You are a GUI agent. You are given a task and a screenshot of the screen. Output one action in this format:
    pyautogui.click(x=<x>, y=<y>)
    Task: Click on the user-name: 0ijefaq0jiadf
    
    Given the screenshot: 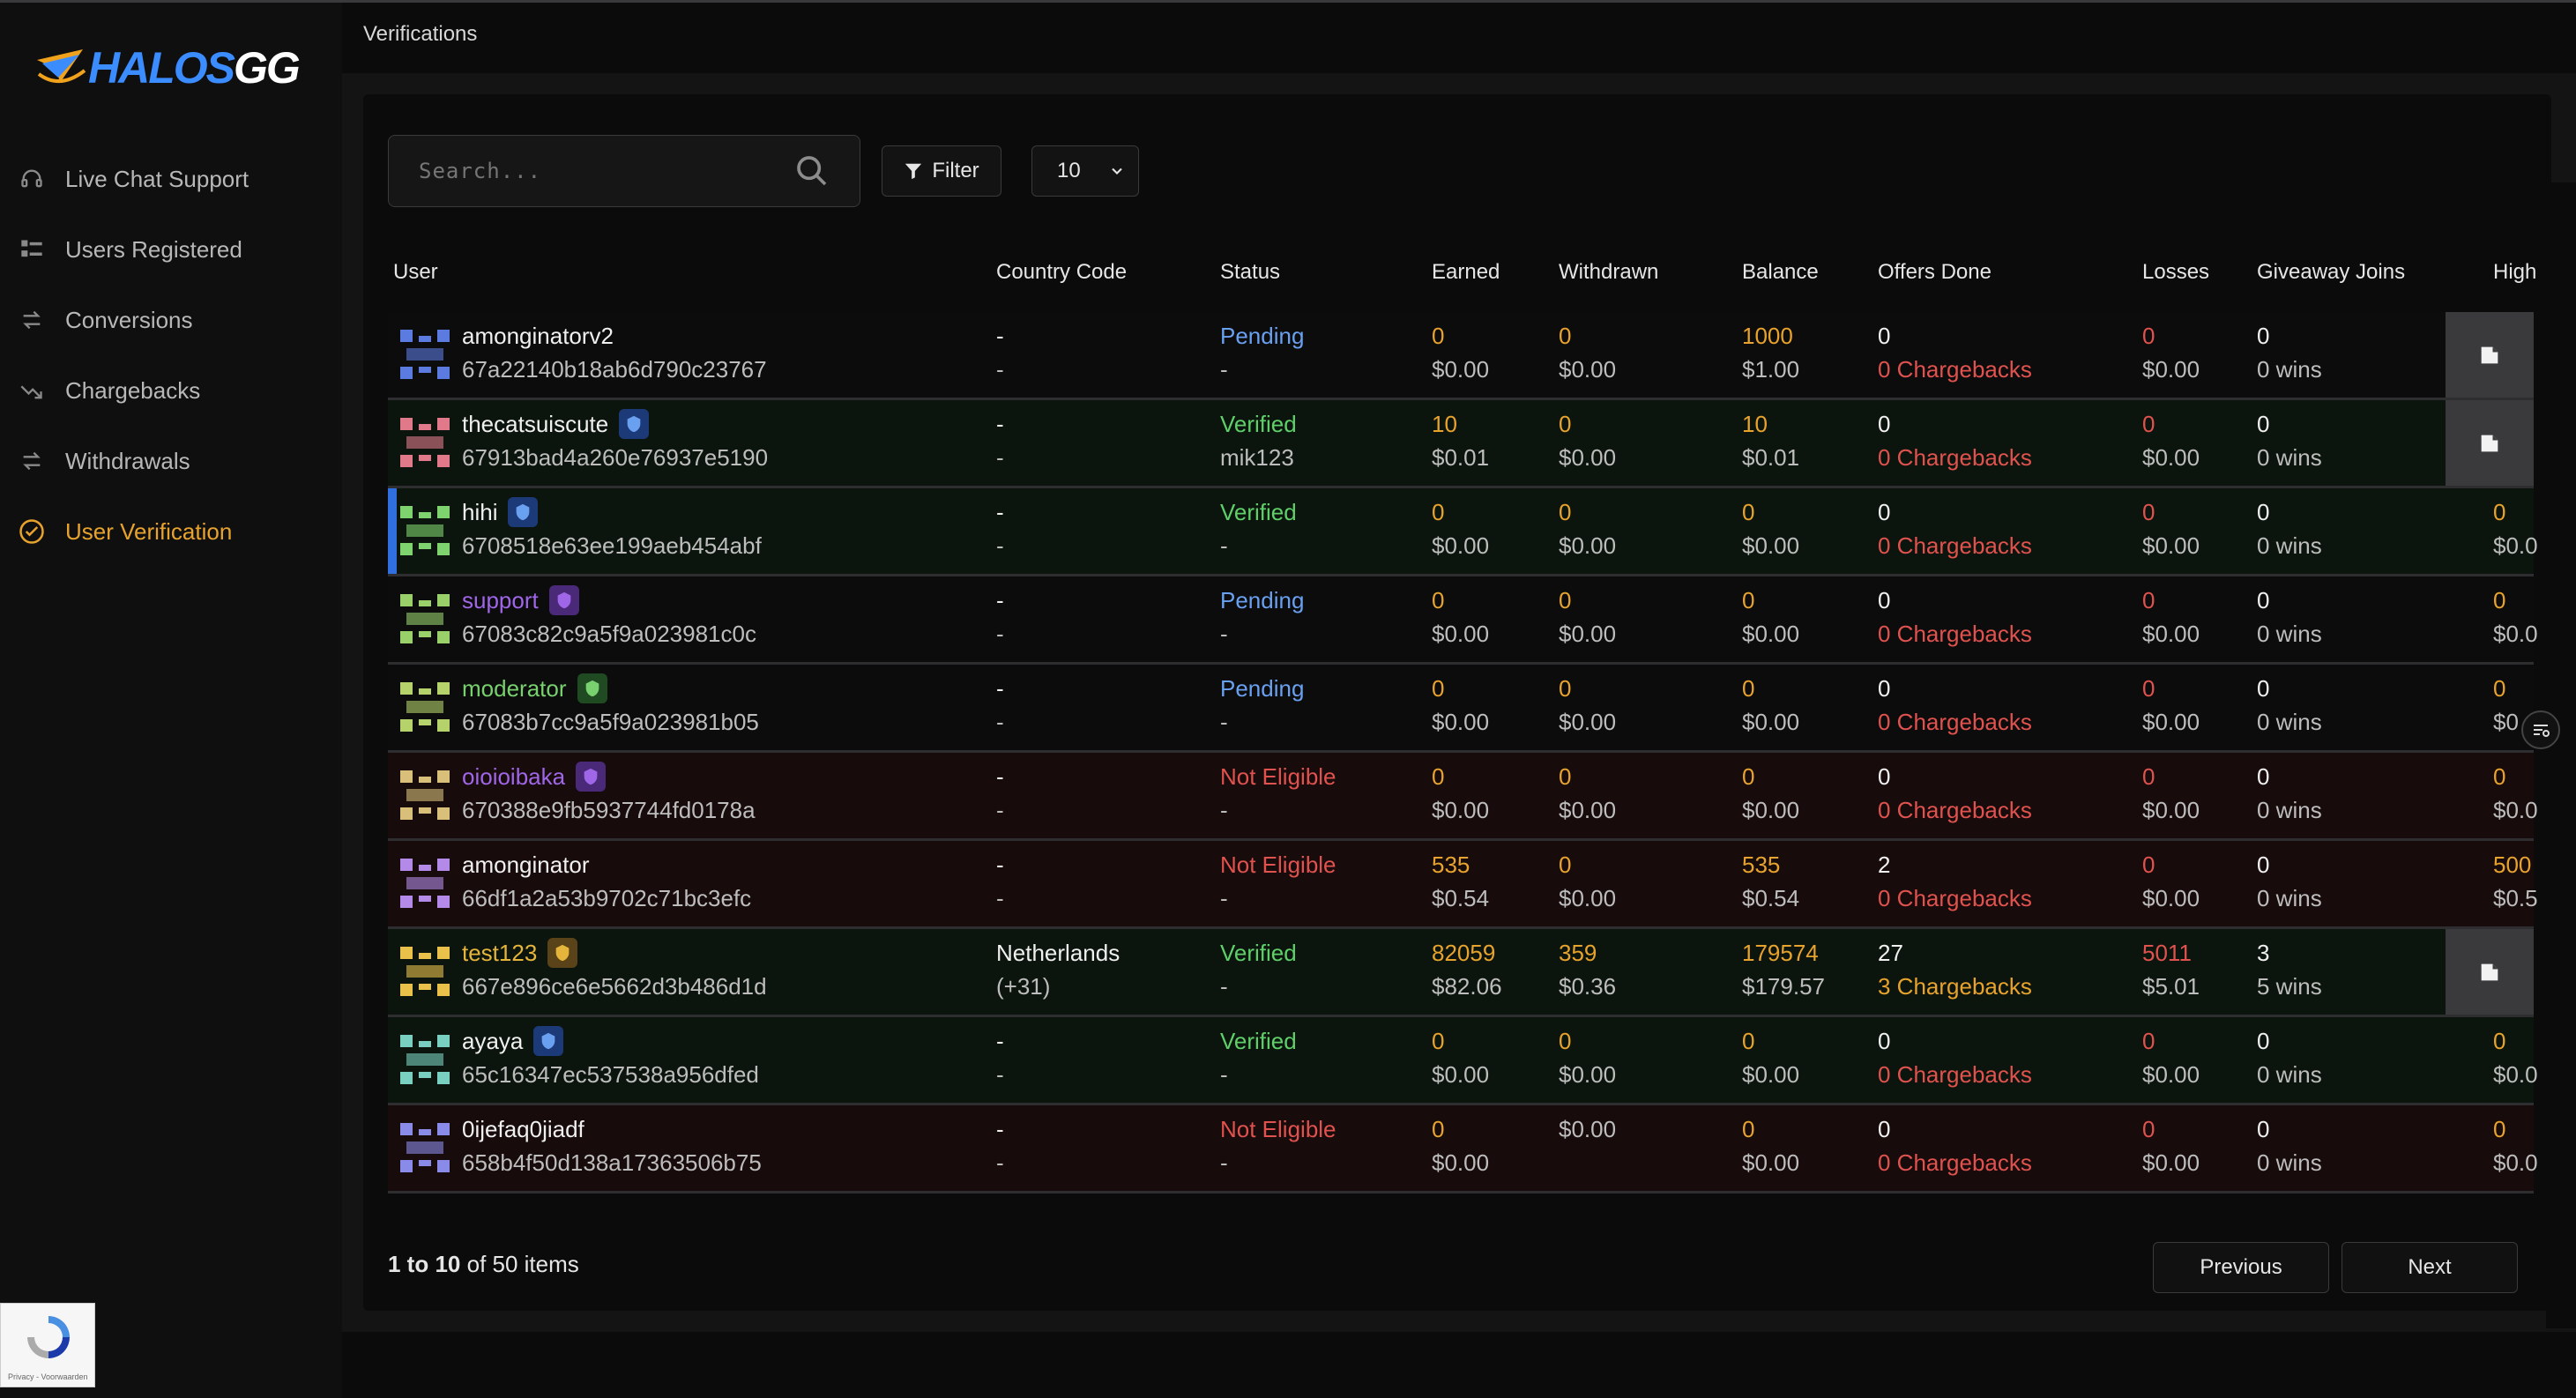 What is the action you would take?
    pyautogui.click(x=523, y=1129)
    